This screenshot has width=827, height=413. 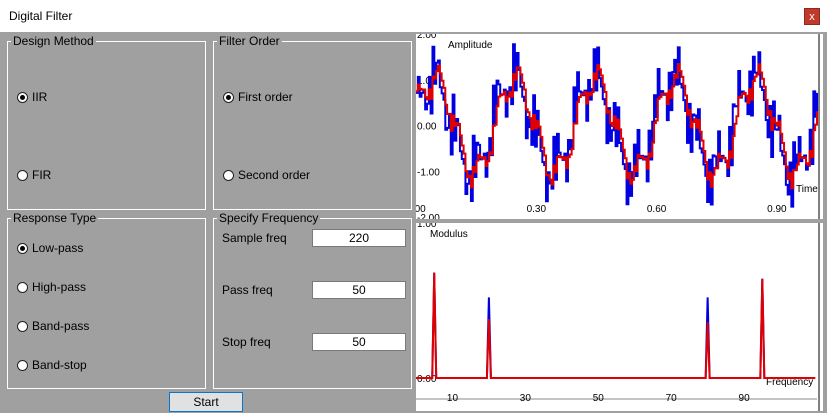 What do you see at coordinates (672, 398) in the screenshot?
I see `modulus-xtick-label: 70` at bounding box center [672, 398].